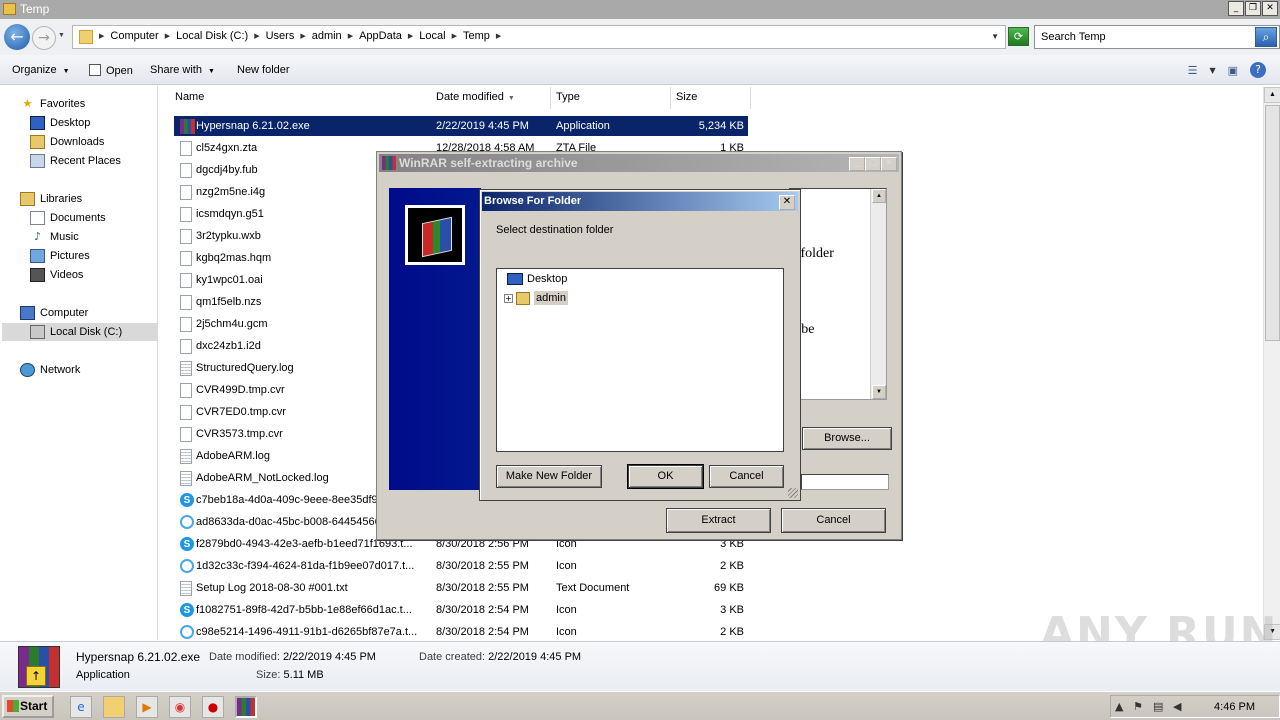 The width and height of the screenshot is (1280, 720). What do you see at coordinates (268, 675) in the screenshot?
I see `size-label: Size:` at bounding box center [268, 675].